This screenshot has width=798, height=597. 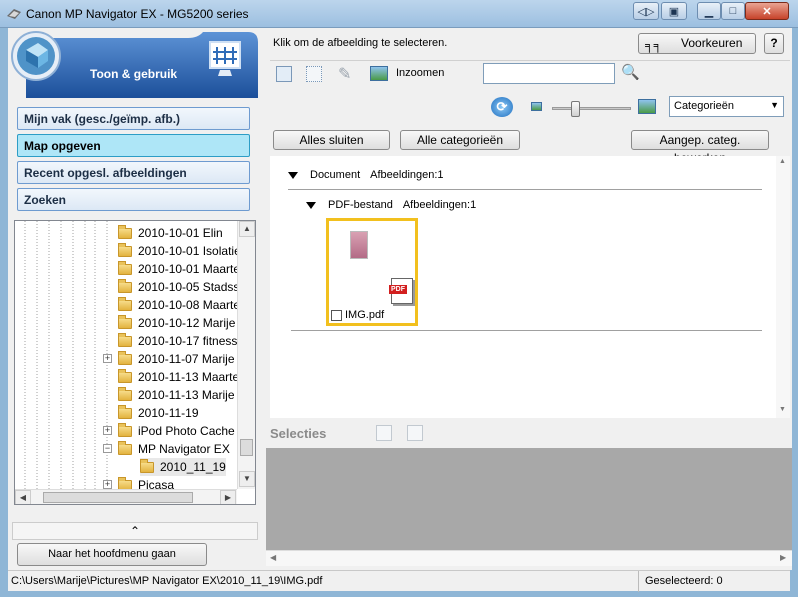 What do you see at coordinates (646, 11) in the screenshot?
I see `window-resize-icon: ◁▷` at bounding box center [646, 11].